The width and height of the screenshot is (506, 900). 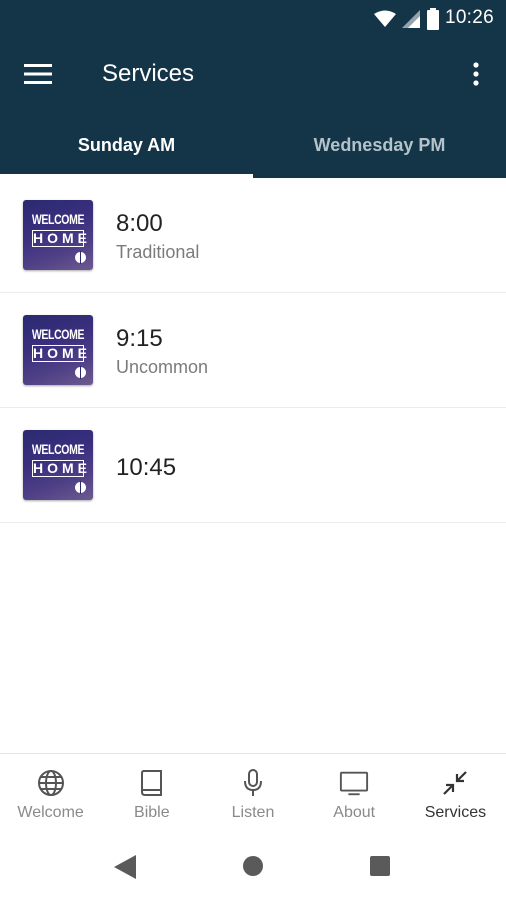 What do you see at coordinates (379, 145) in the screenshot?
I see `tab-wednesday-pm: Wednesday PM` at bounding box center [379, 145].